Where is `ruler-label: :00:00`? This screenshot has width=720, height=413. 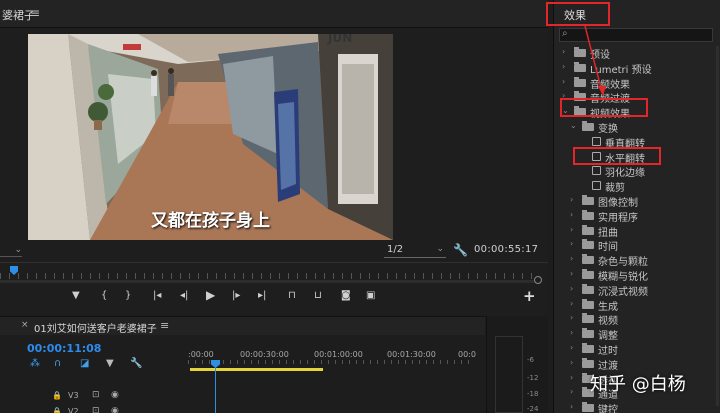 ruler-label: :00:00 is located at coordinates (201, 354).